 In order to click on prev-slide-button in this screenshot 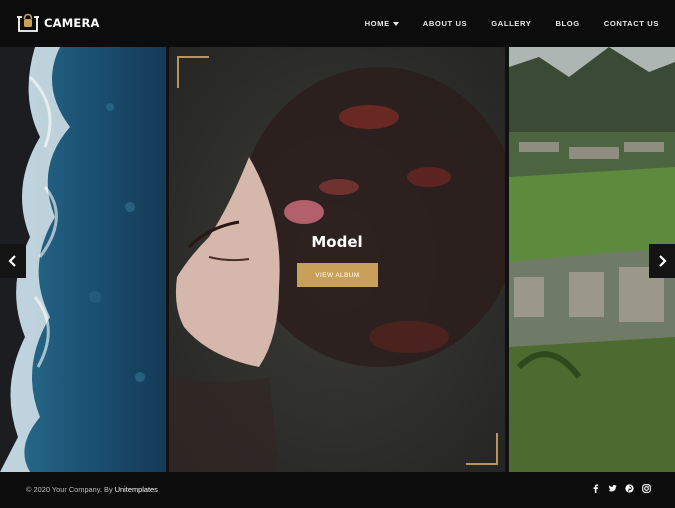, I will do `click(13, 261)`.